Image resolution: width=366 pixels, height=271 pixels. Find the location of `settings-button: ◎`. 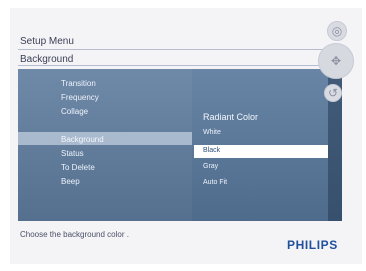

settings-button: ◎ is located at coordinates (337, 31).